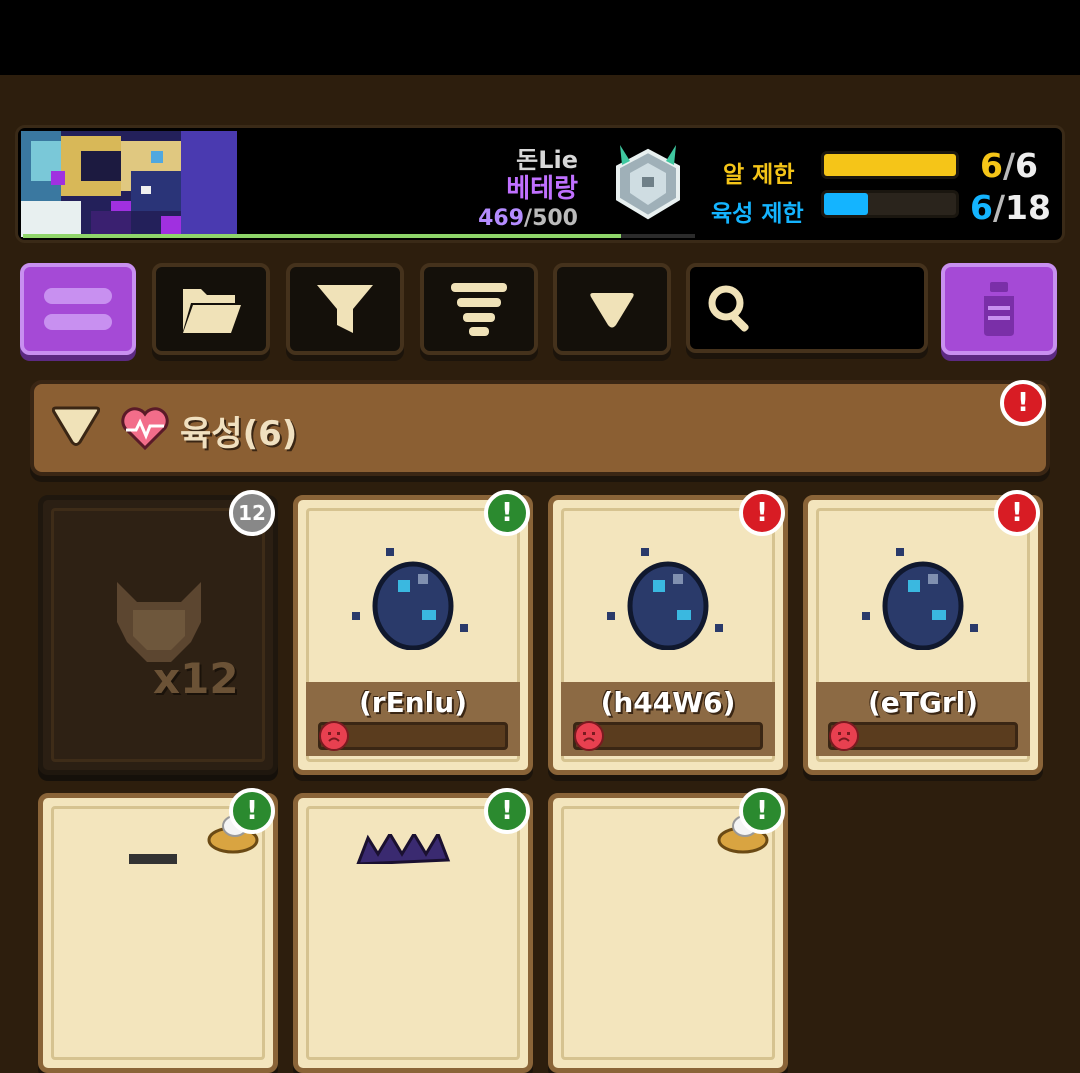  Describe the element at coordinates (981, 207) in the screenshot. I see `raise-limit-current: 6` at that location.